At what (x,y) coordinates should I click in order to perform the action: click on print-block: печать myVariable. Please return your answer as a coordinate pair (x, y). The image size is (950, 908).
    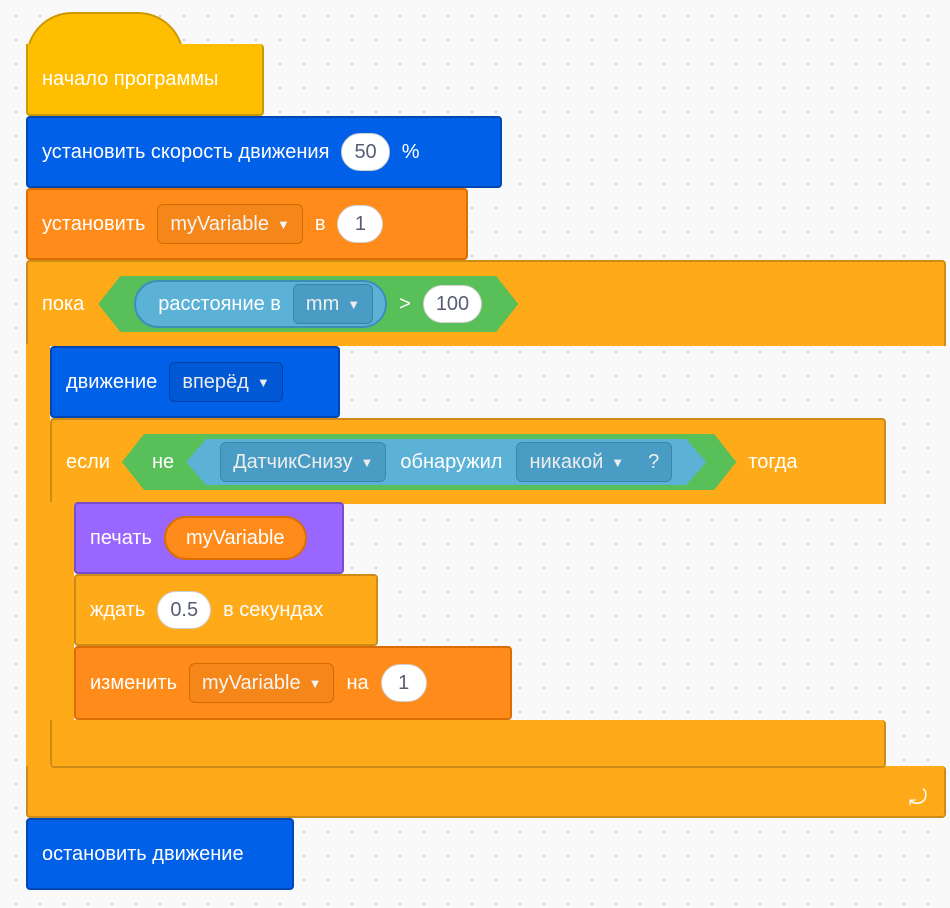
    Looking at the image, I should click on (209, 538).